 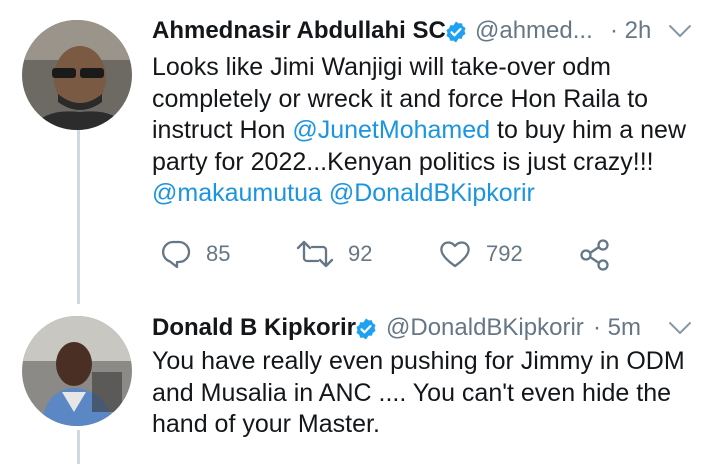 What do you see at coordinates (218, 253) in the screenshot?
I see `reply-count: 85` at bounding box center [218, 253].